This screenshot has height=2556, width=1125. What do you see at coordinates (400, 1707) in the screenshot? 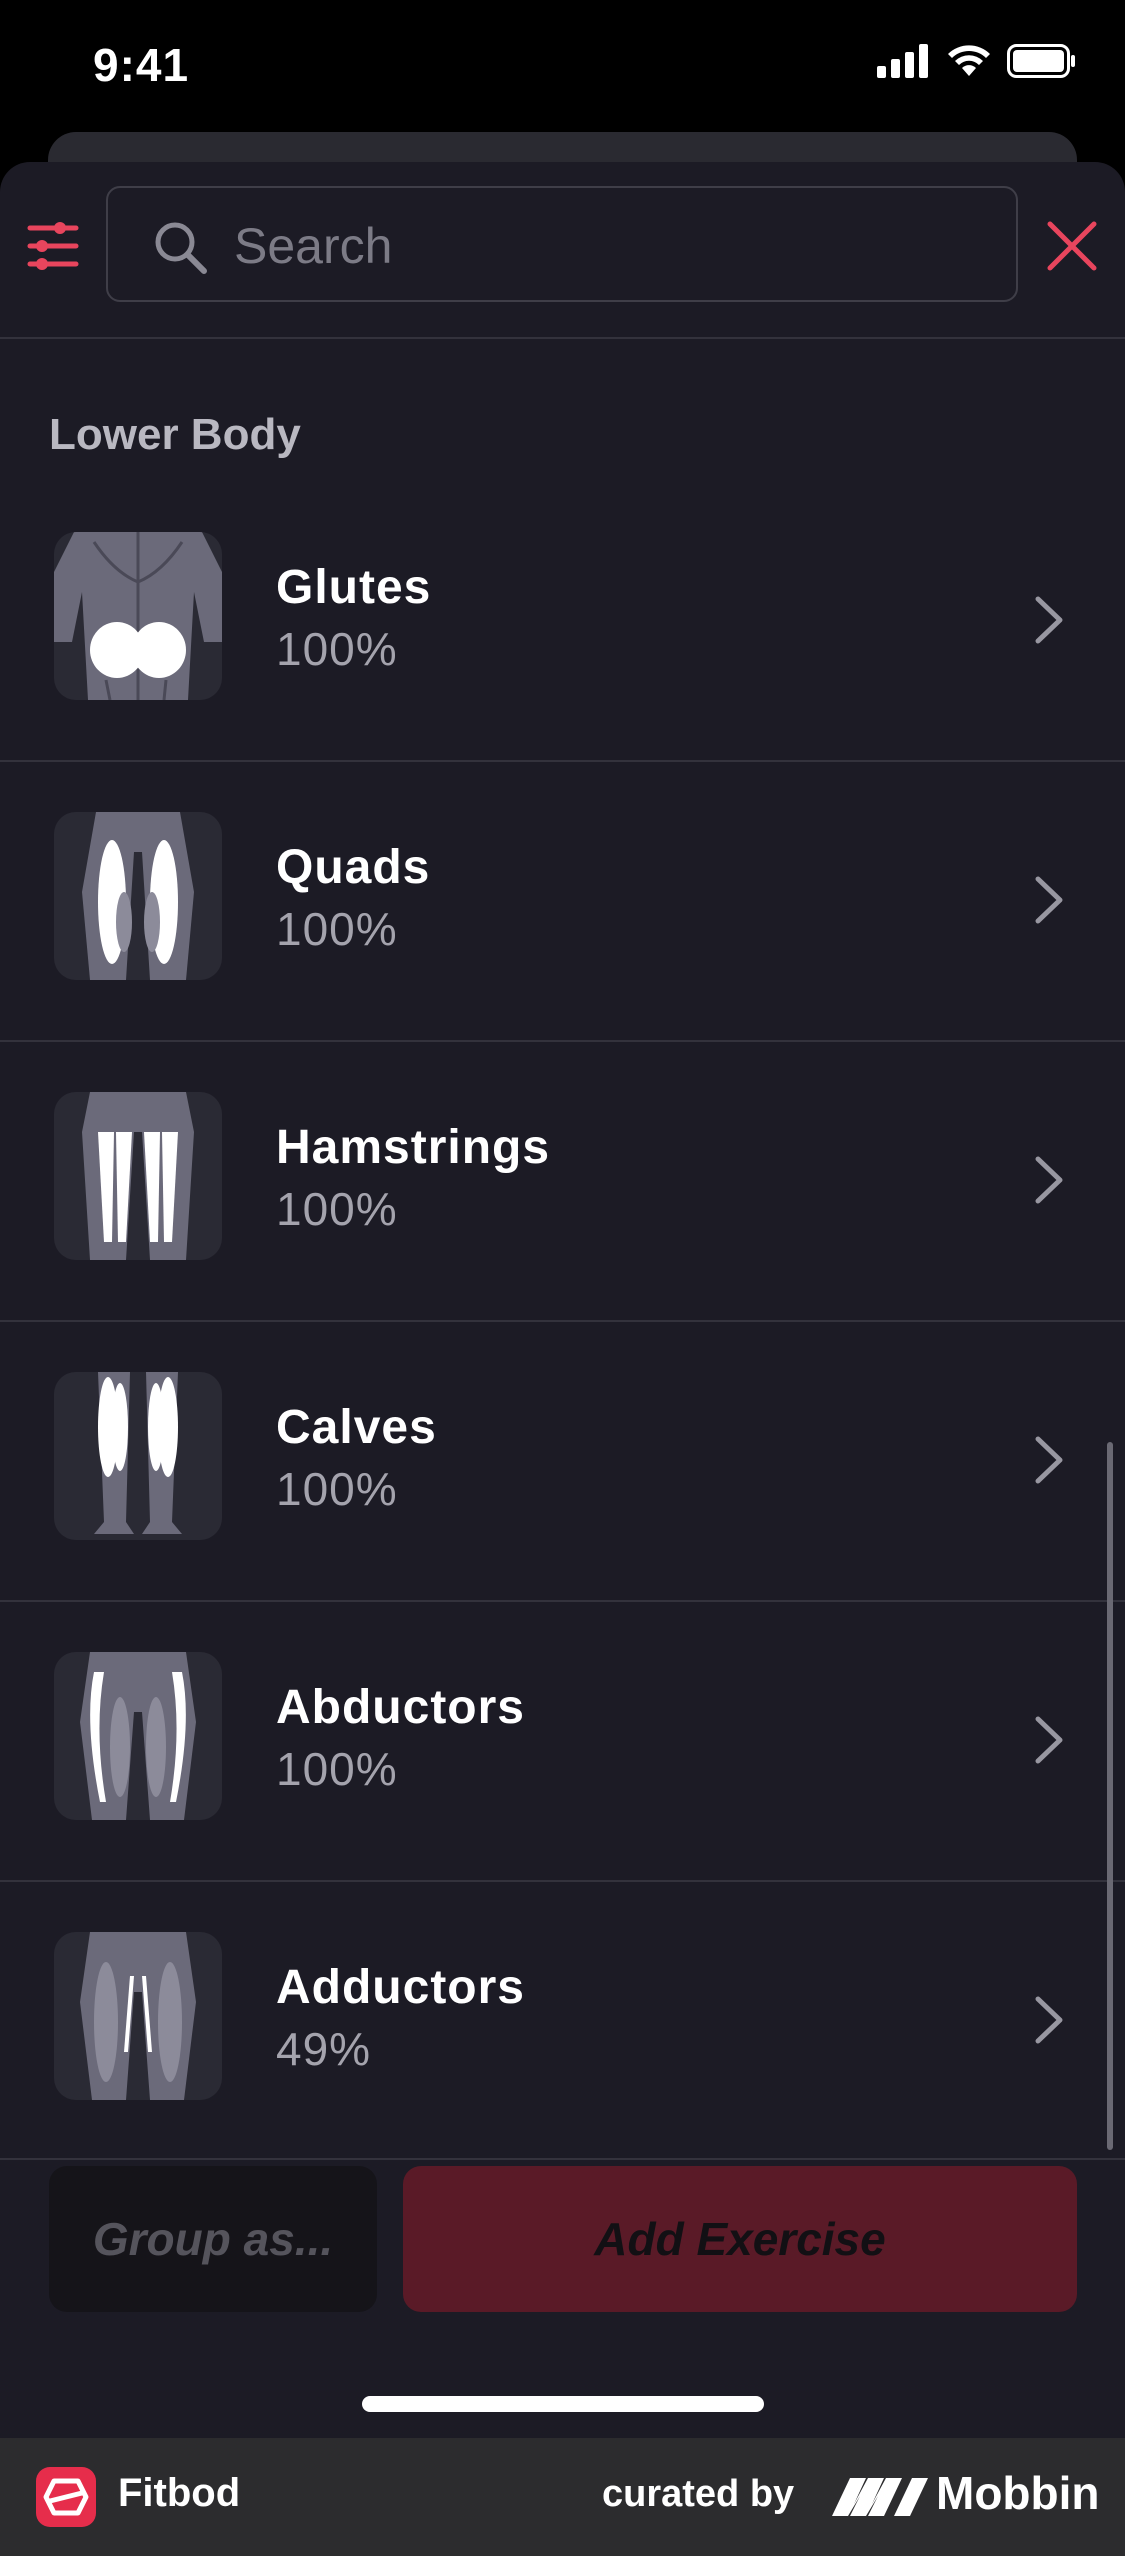
I see `muscle-name: Abductors` at bounding box center [400, 1707].